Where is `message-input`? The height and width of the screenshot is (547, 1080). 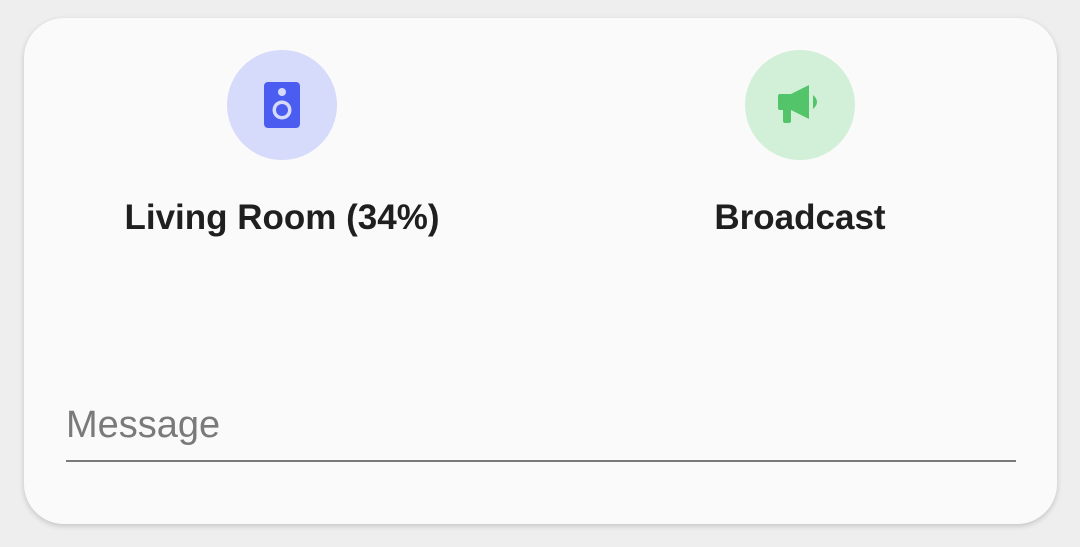
message-input is located at coordinates (541, 425).